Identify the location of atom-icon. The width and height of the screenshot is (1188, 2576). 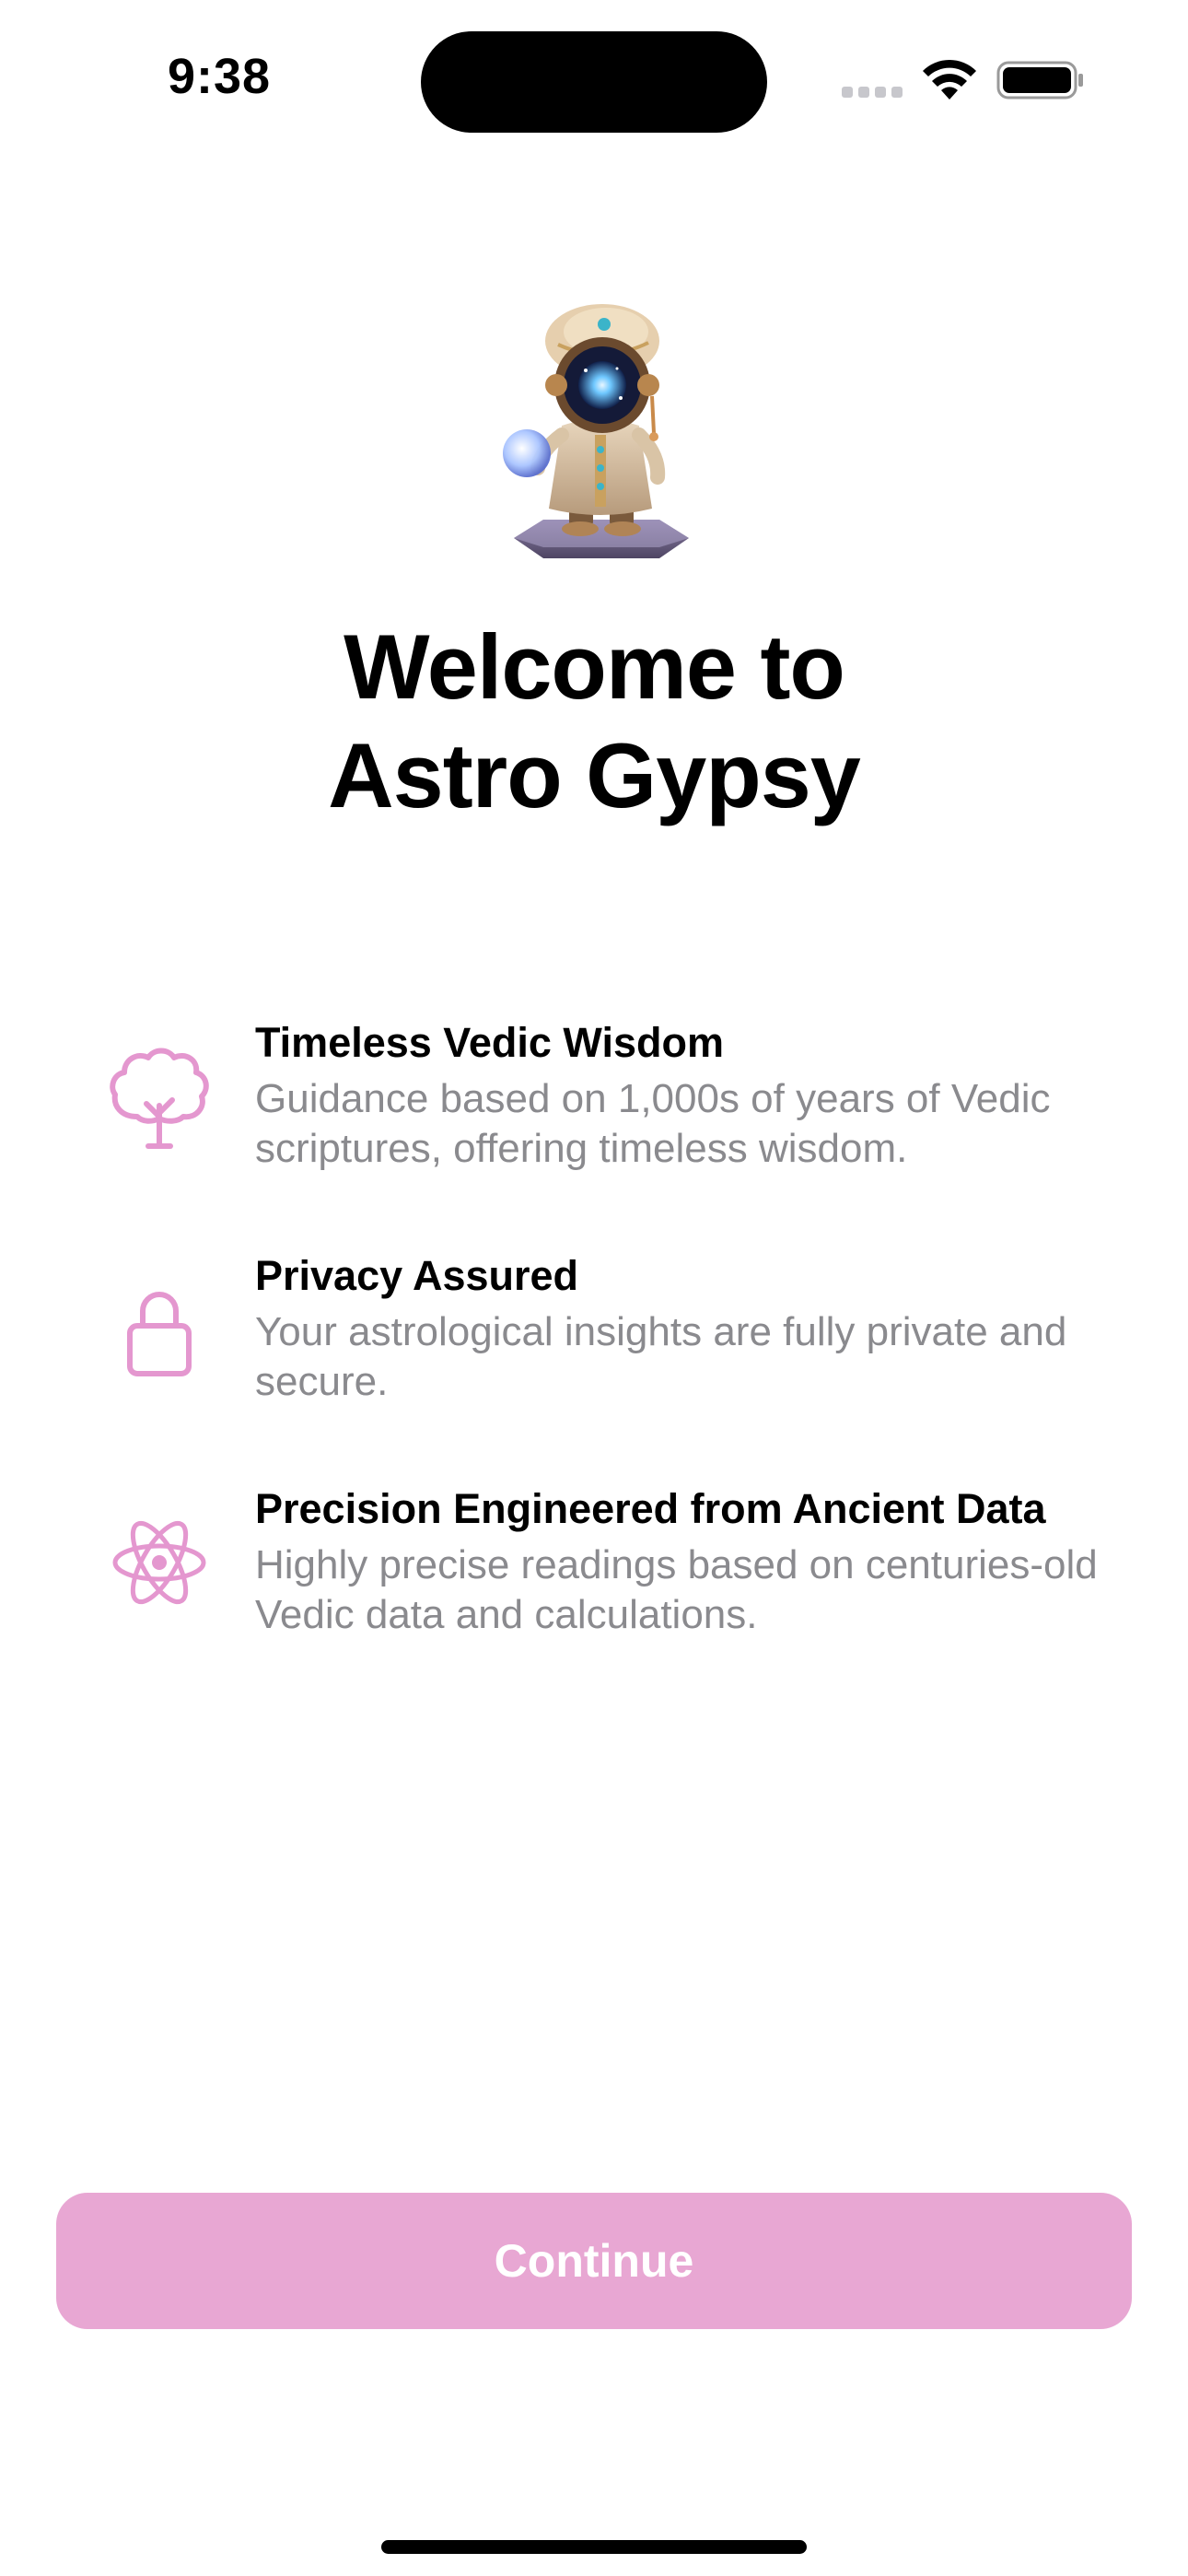
(159, 1562).